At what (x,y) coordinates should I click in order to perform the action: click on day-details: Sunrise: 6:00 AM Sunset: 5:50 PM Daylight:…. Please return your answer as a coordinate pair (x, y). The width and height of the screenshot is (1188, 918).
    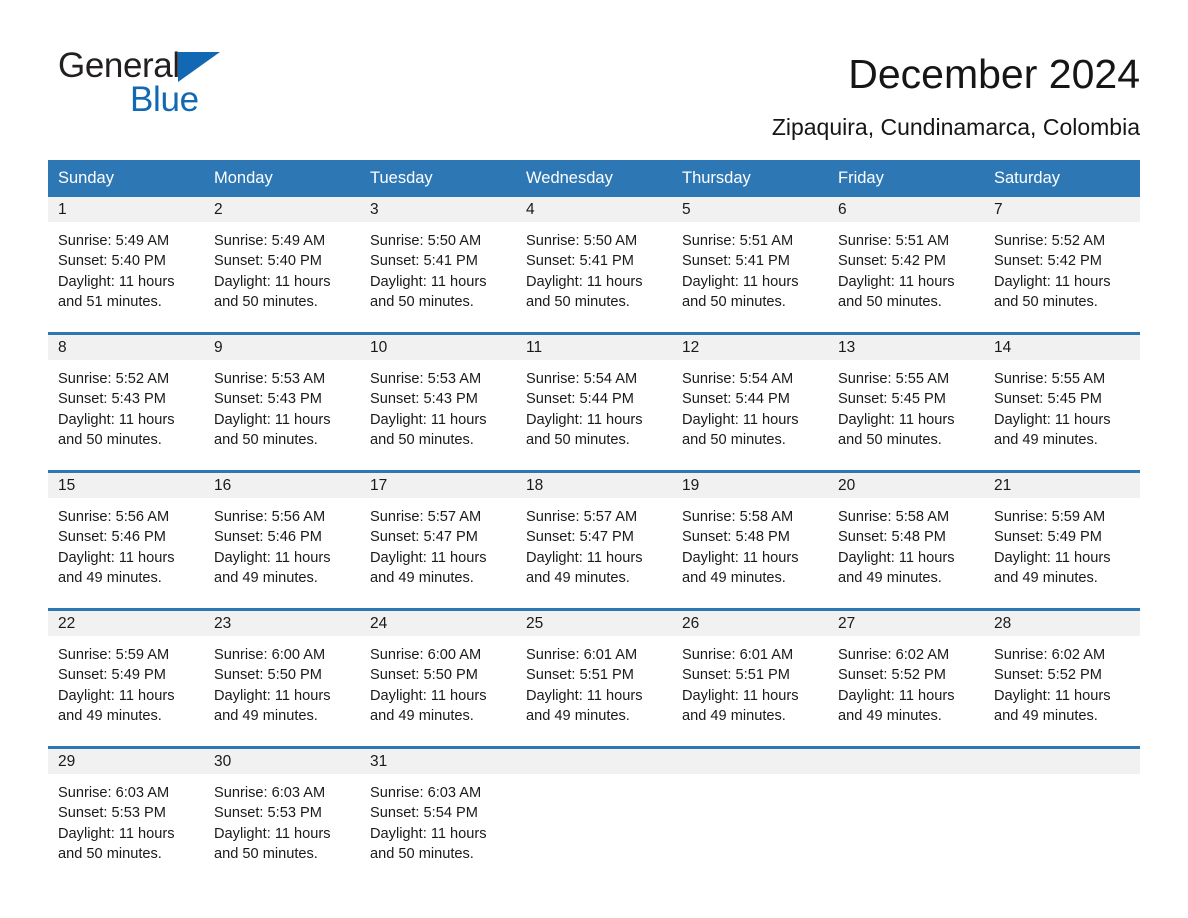
    Looking at the image, I should click on (282, 681).